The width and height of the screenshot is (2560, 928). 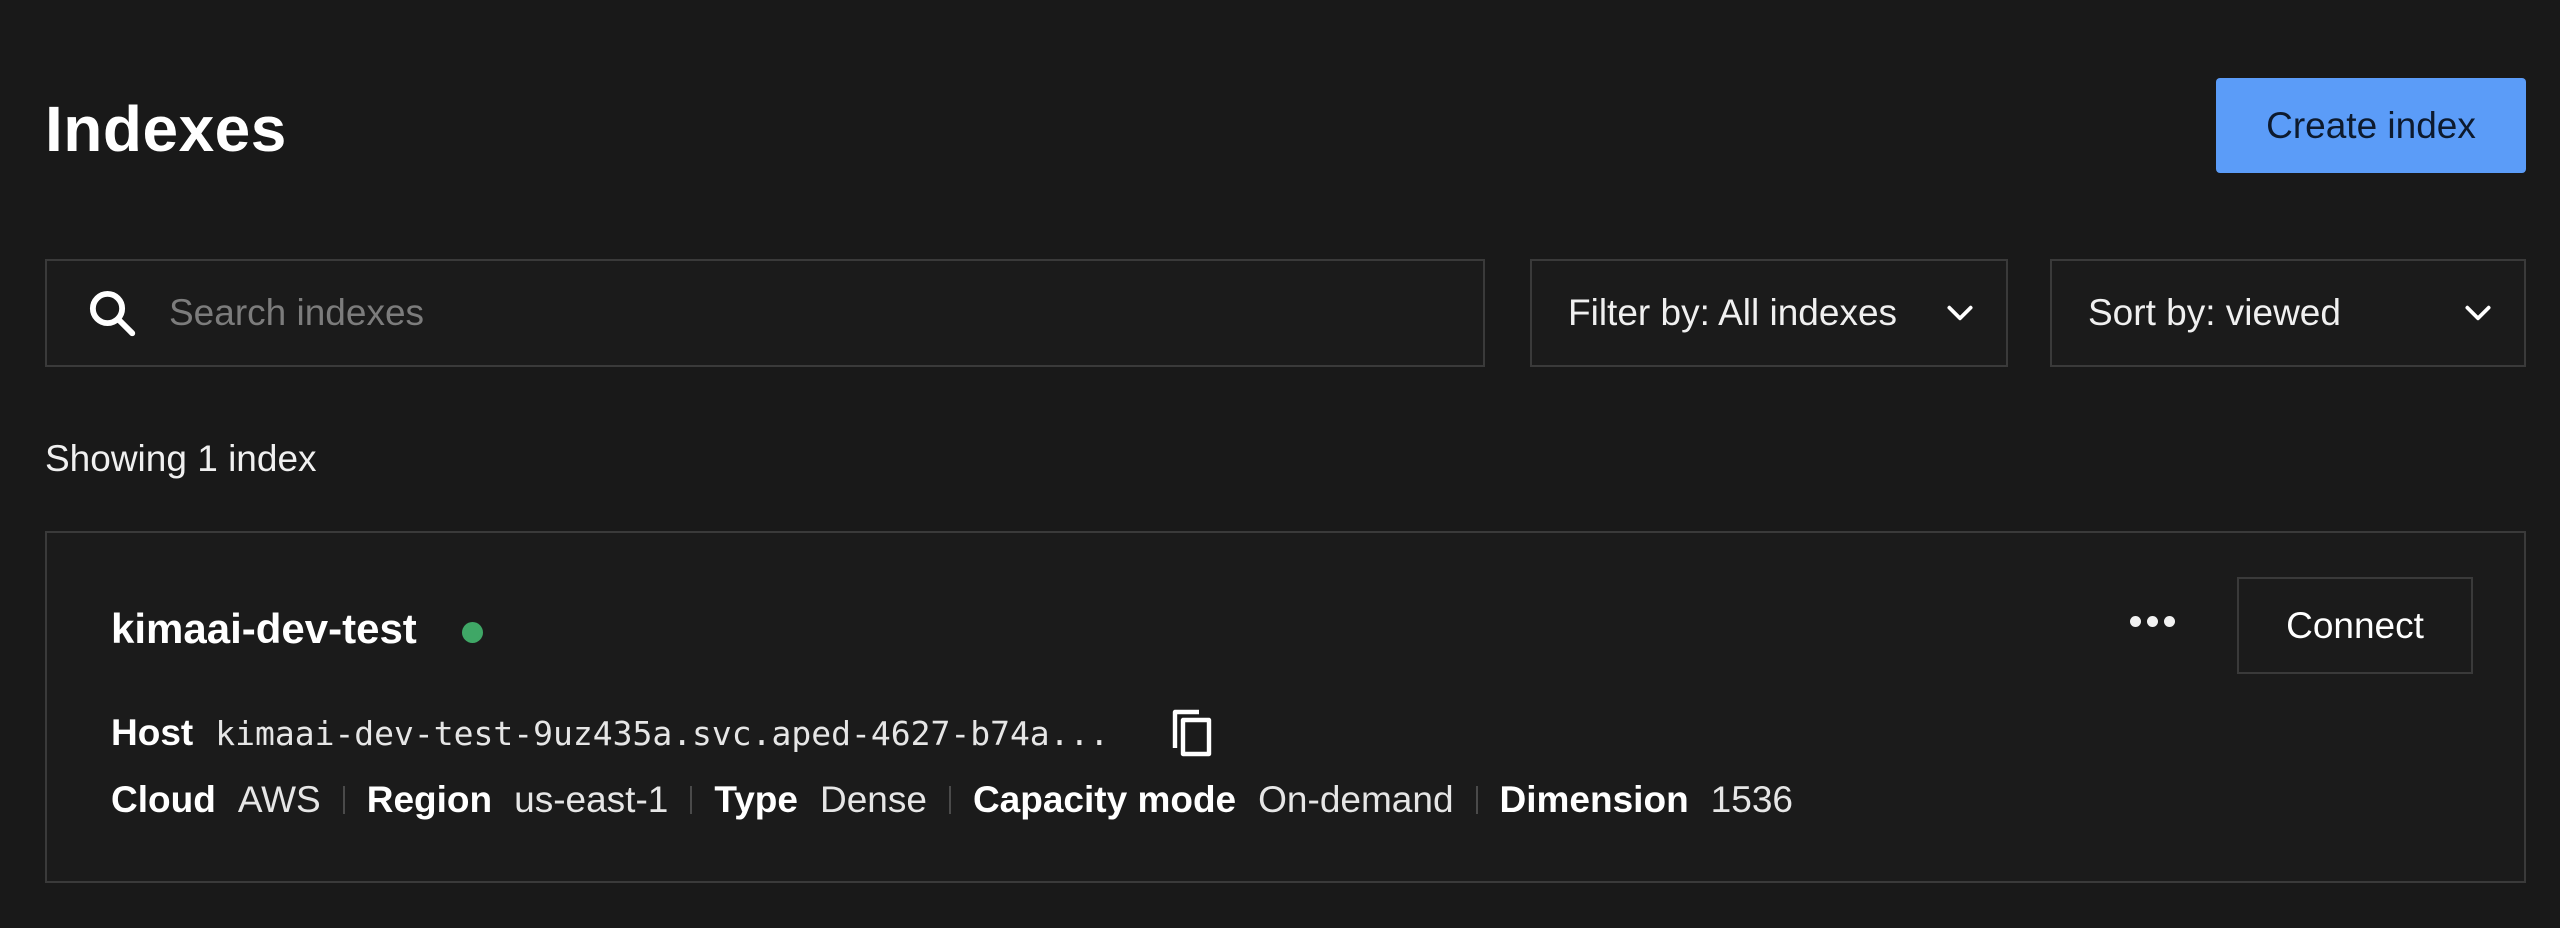 I want to click on more-options-button, so click(x=2152, y=623).